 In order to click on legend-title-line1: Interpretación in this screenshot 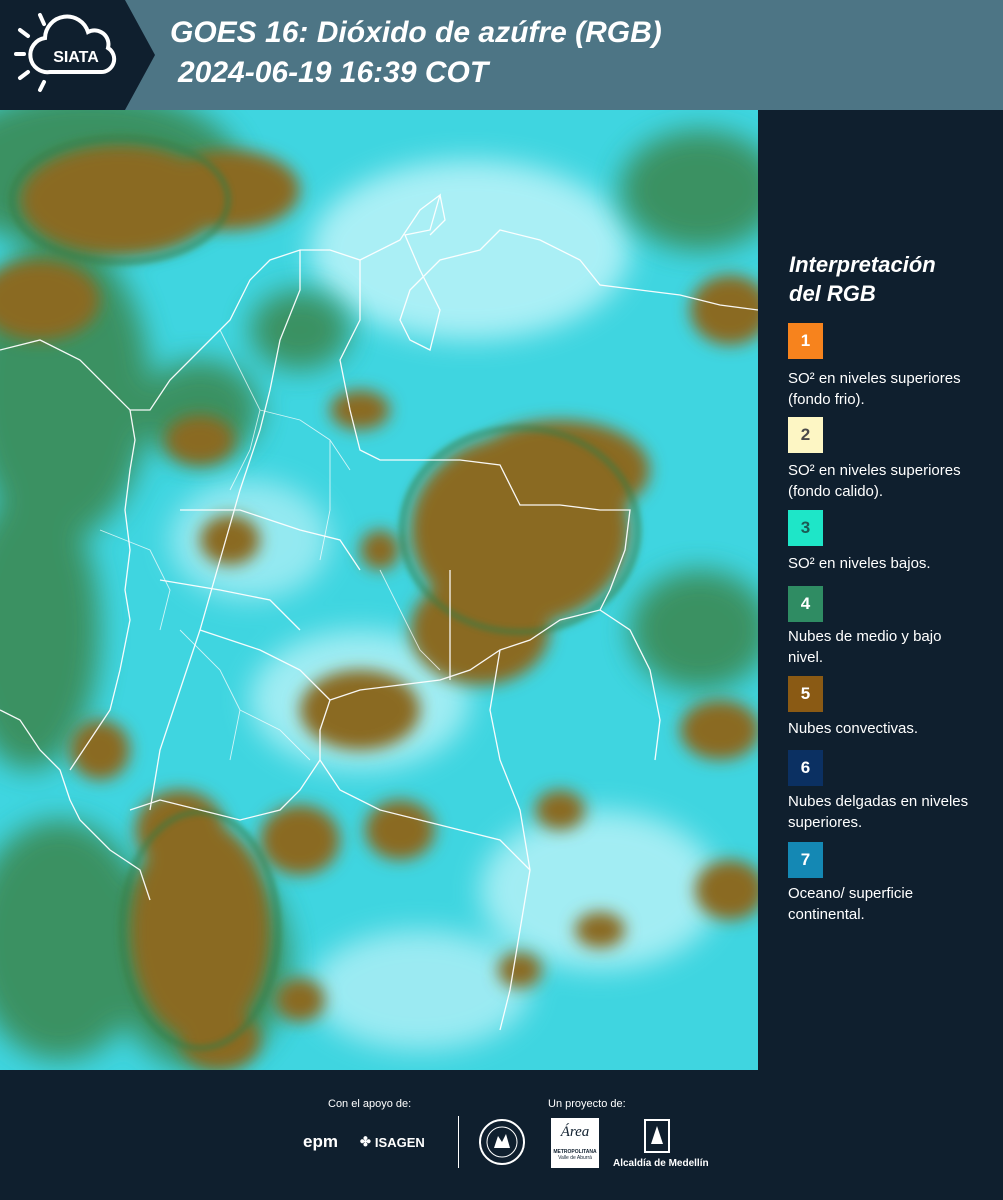, I will do `click(862, 264)`.